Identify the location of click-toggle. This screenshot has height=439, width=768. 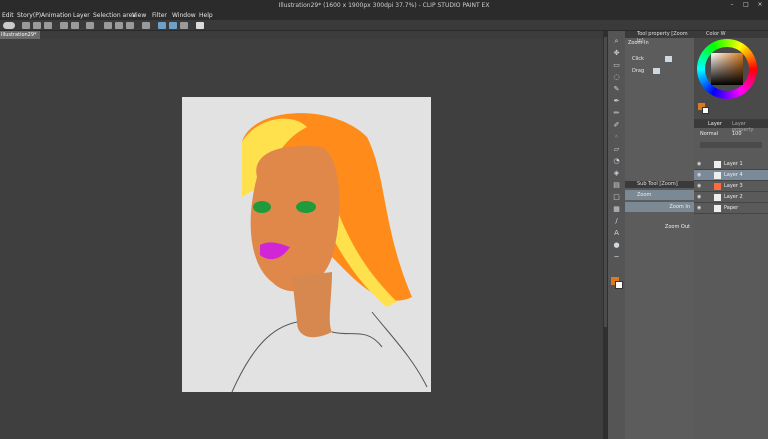
(668, 59).